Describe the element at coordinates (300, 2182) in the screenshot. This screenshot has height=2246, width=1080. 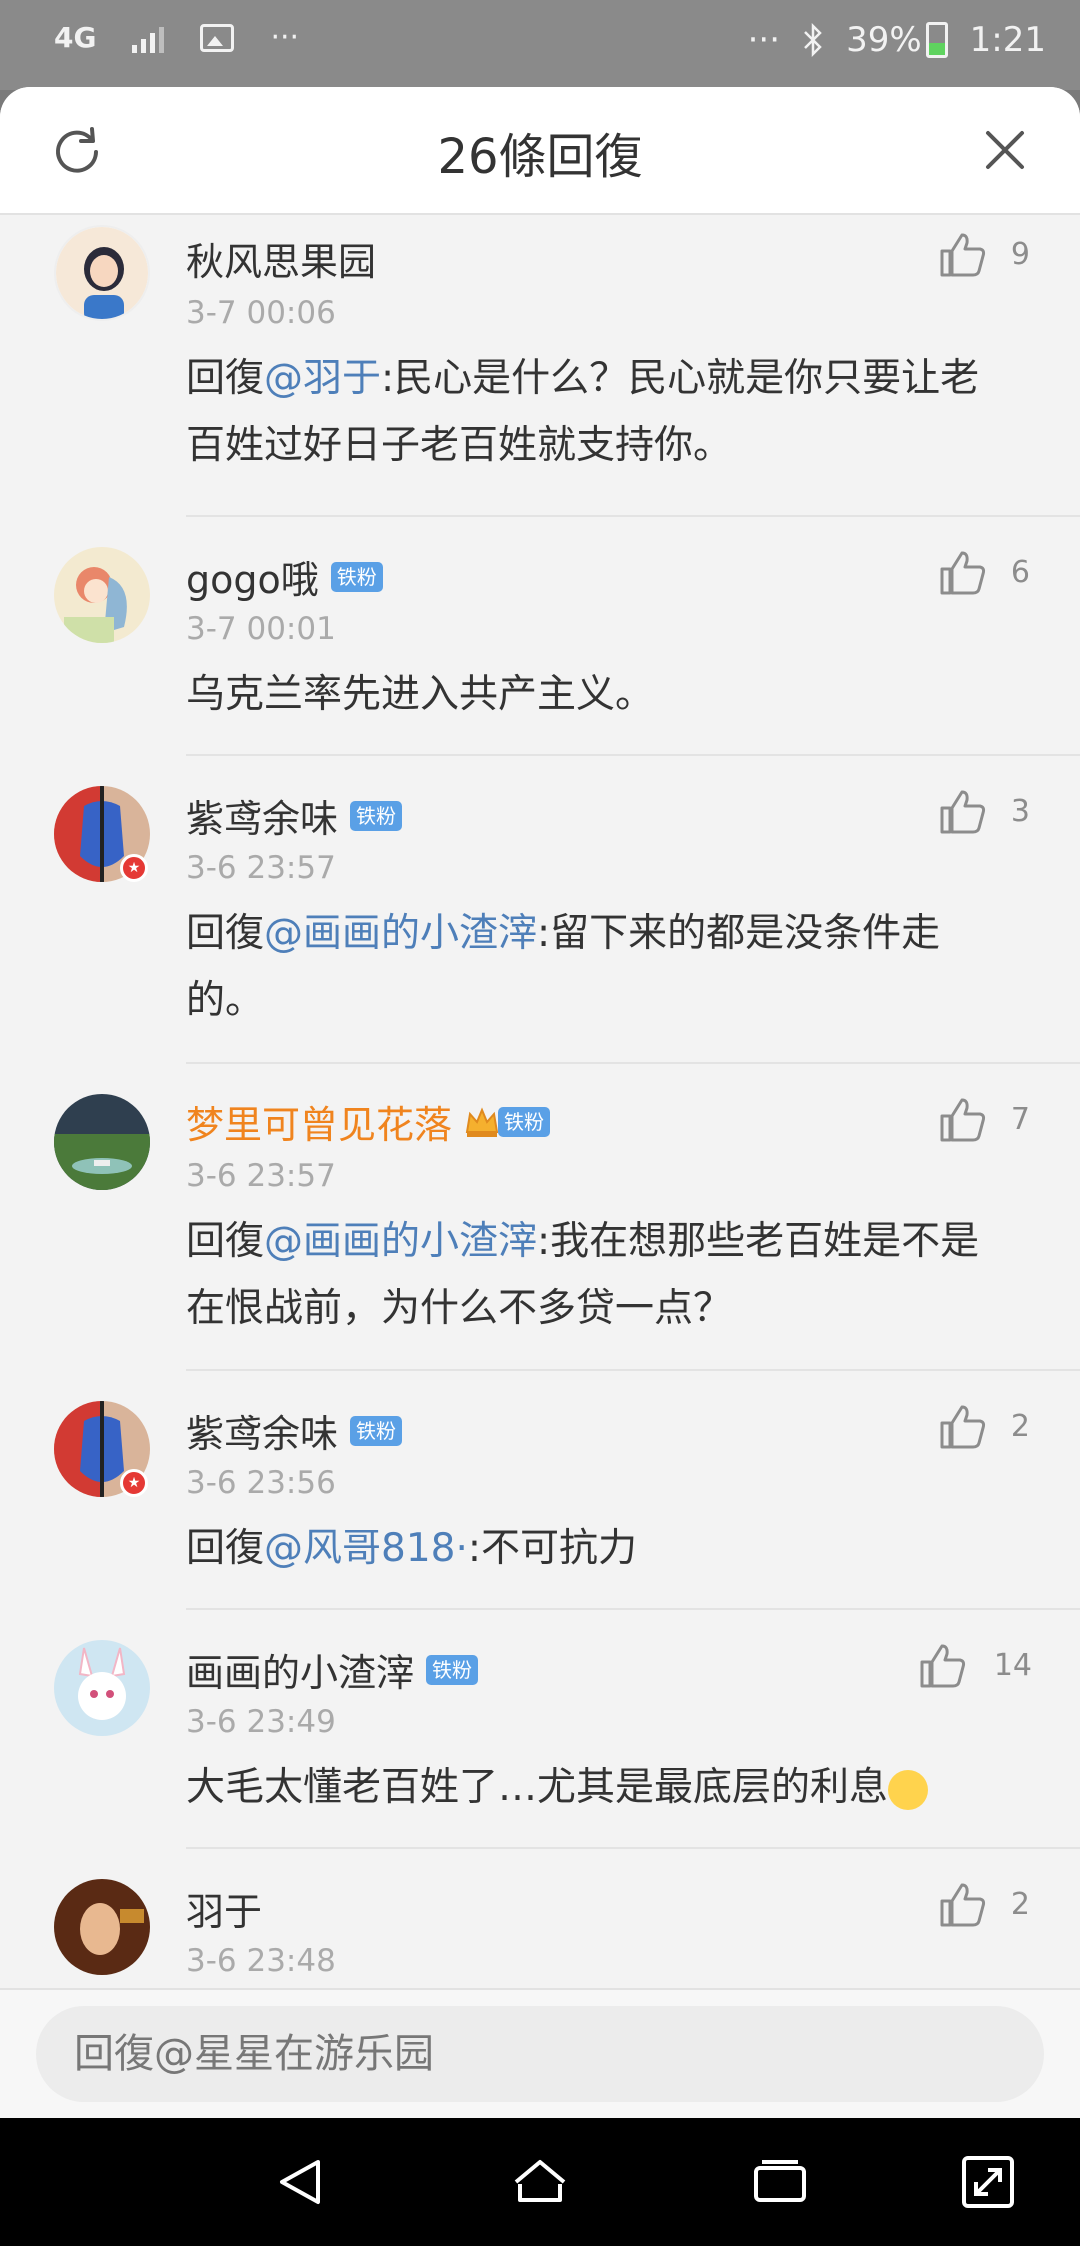
I see `back-icon` at that location.